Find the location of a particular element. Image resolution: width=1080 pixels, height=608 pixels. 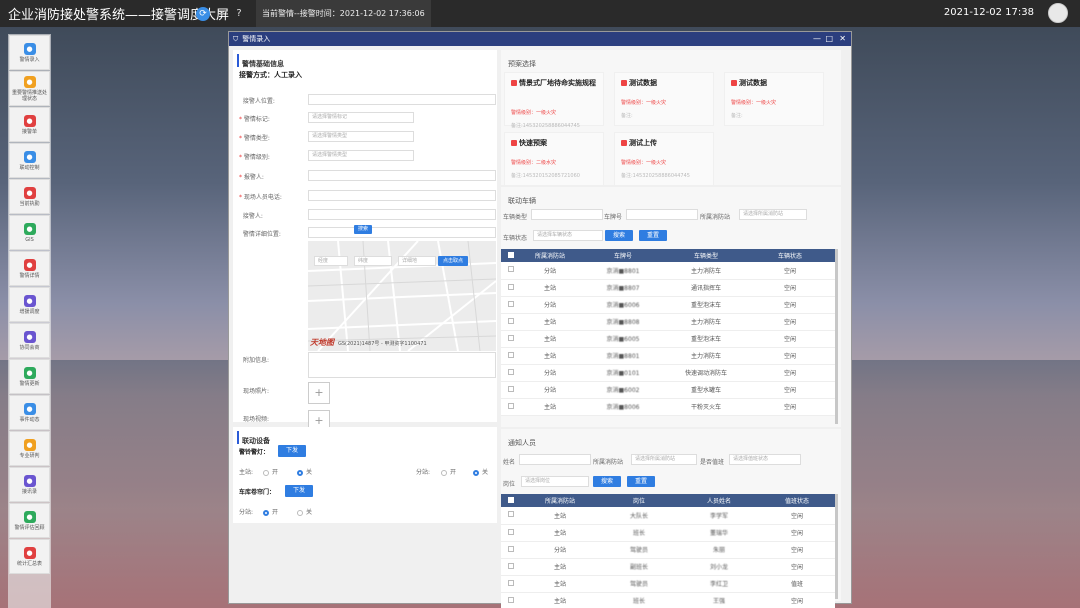

name-input is located at coordinates (555, 459).